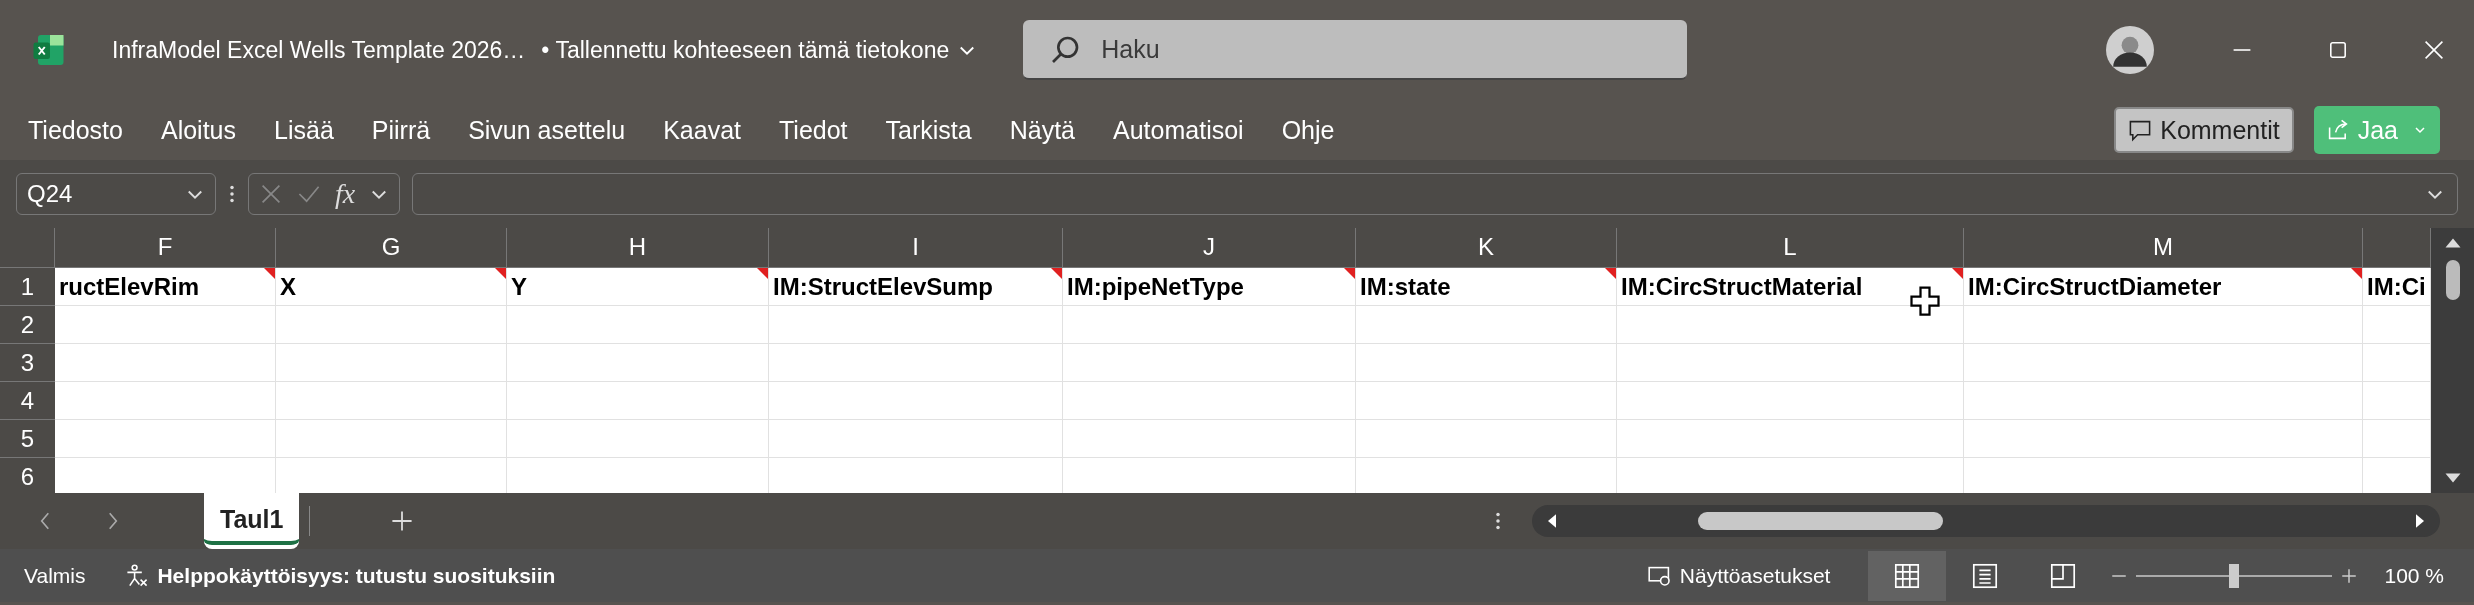 Image resolution: width=2474 pixels, height=605 pixels. I want to click on zoom-in-icon, so click(2349, 575).